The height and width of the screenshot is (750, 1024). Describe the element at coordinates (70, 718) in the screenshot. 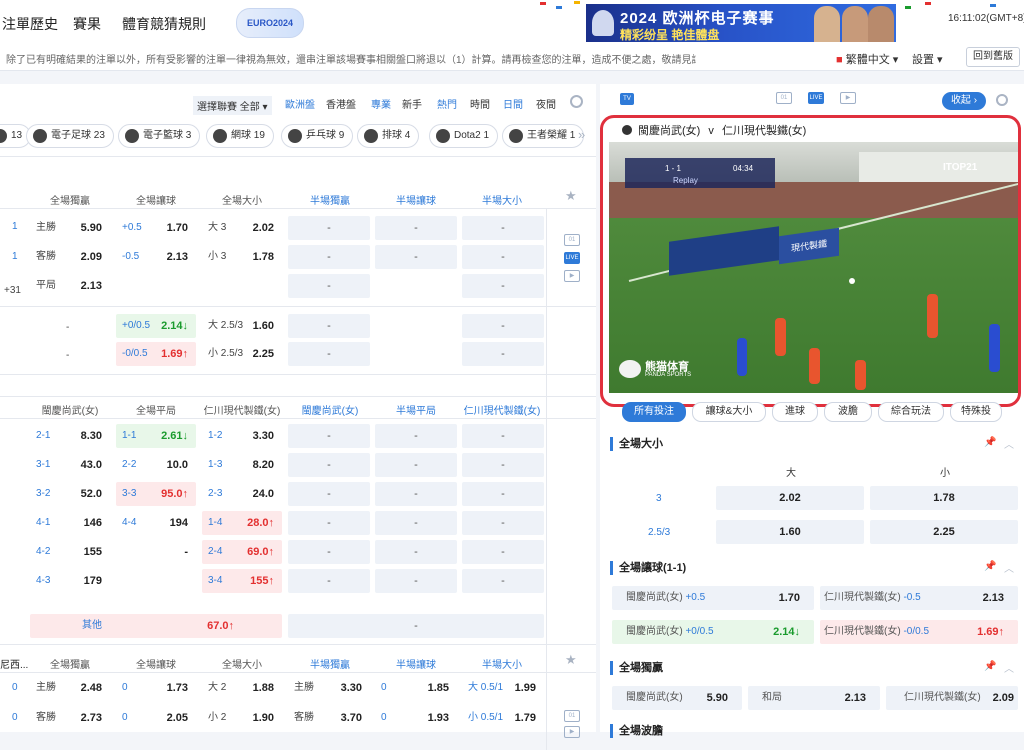

I see `odds-cell: 客勝 2.73` at that location.